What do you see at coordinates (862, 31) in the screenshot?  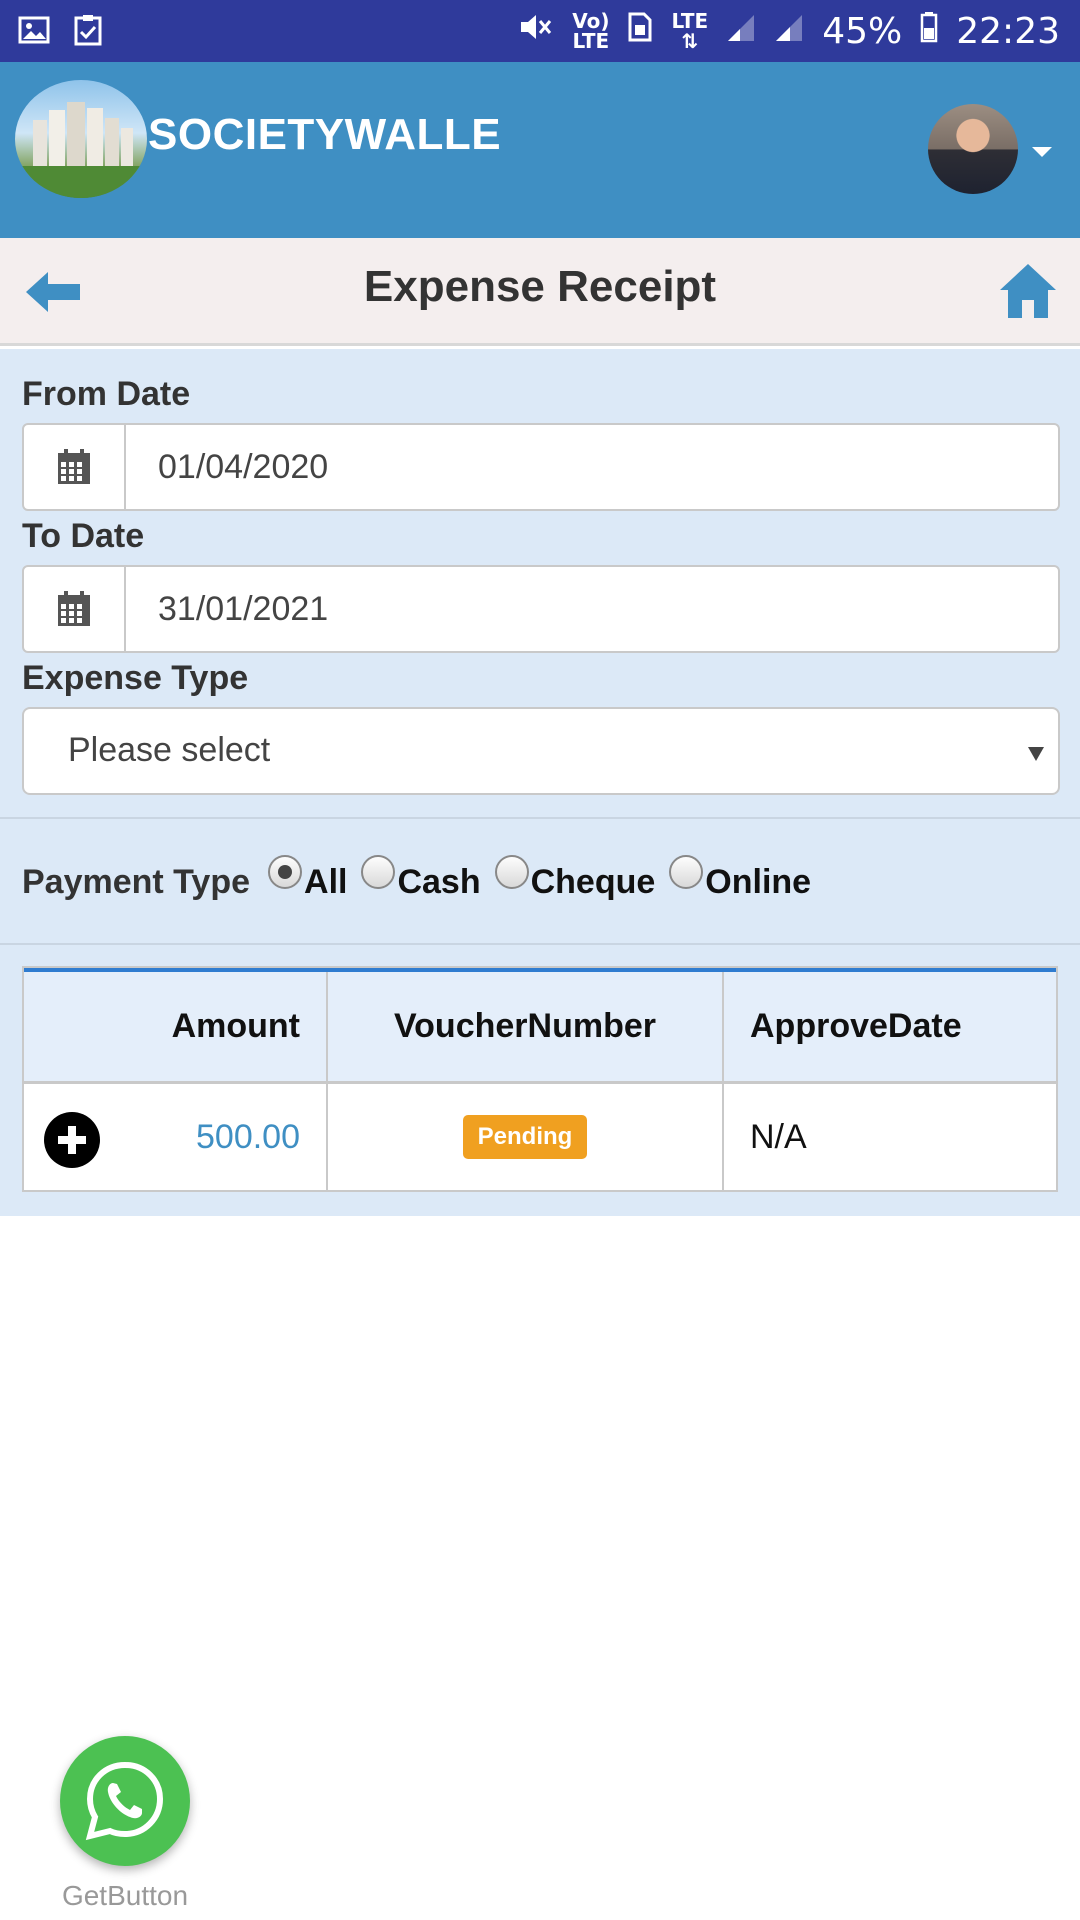 I see `battery-percent: 45%` at bounding box center [862, 31].